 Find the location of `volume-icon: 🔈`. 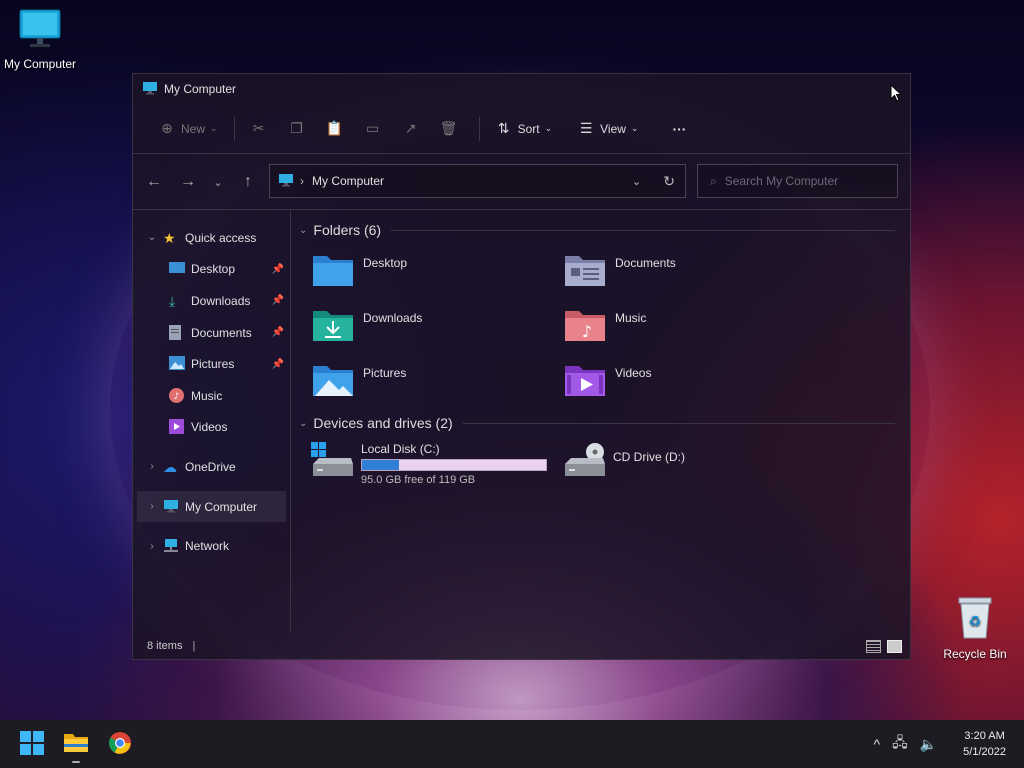

volume-icon: 🔈 is located at coordinates (928, 744).